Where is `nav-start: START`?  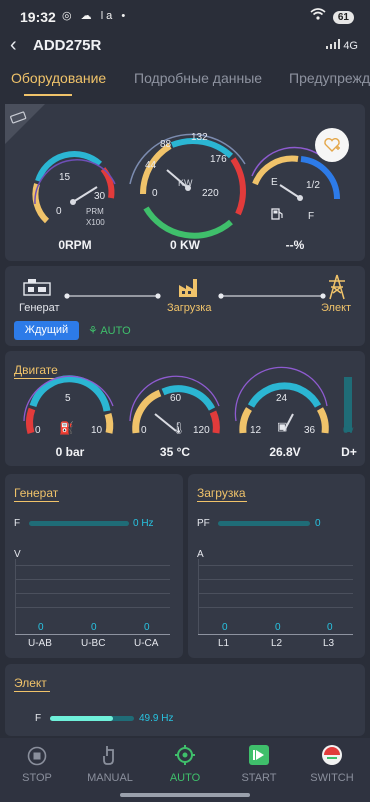
nav-start: START is located at coordinates (259, 766).